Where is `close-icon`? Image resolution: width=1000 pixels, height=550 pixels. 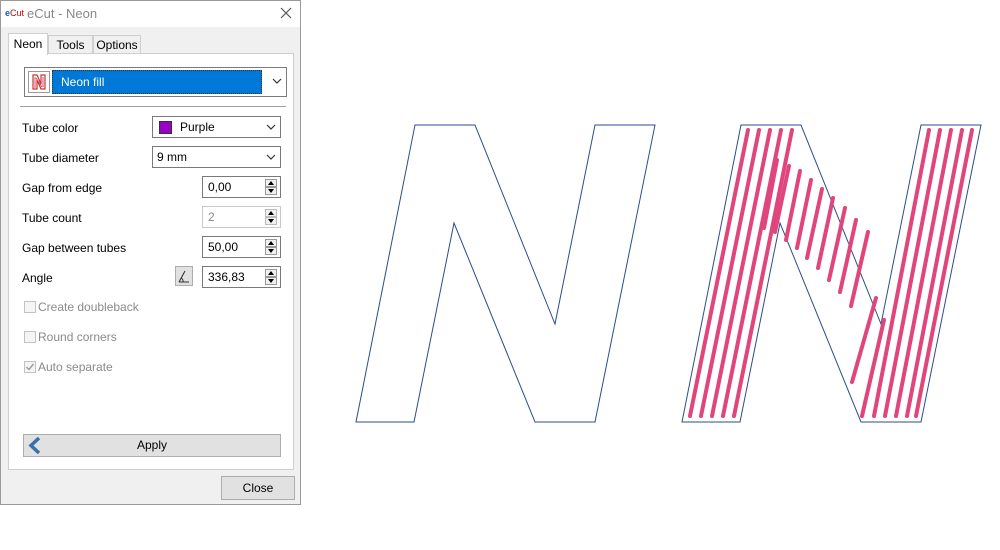 close-icon is located at coordinates (286, 13).